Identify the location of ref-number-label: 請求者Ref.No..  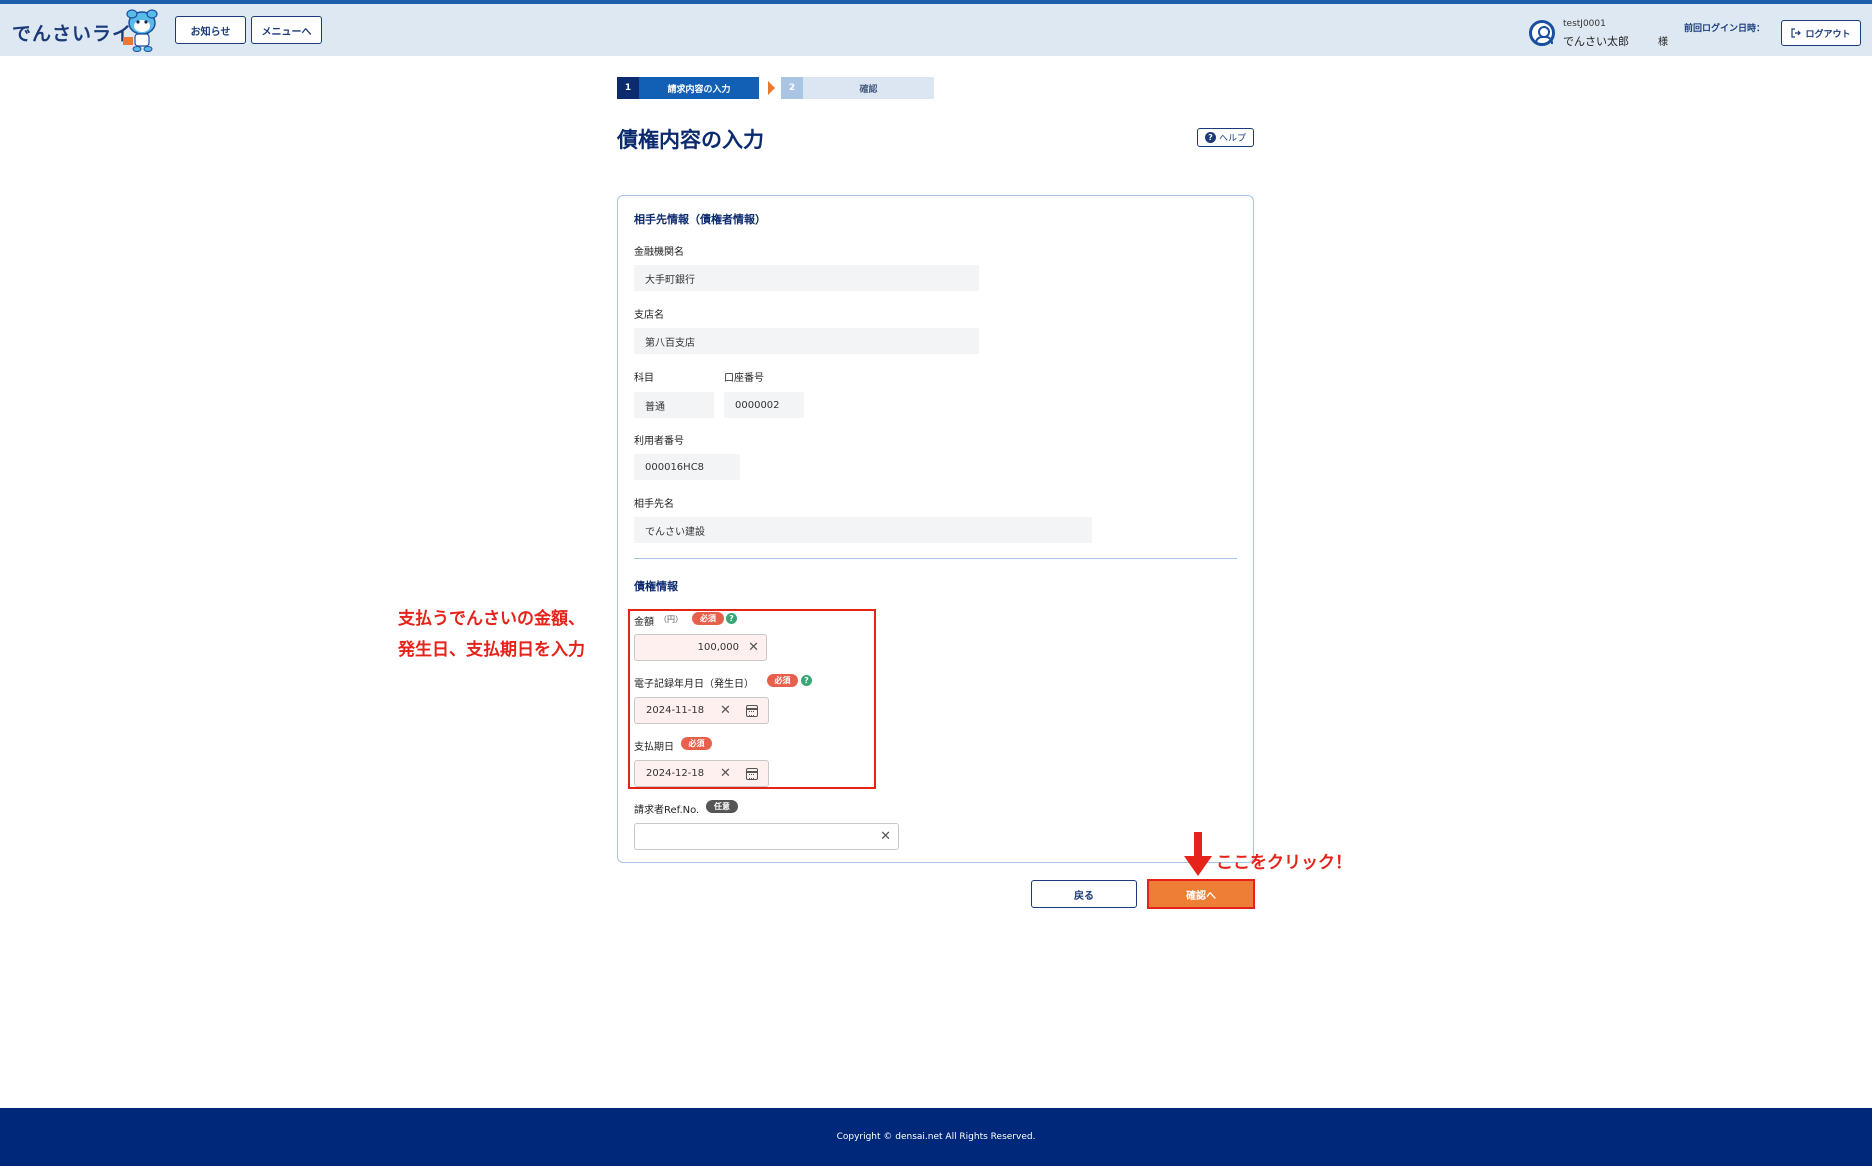
(667, 810).